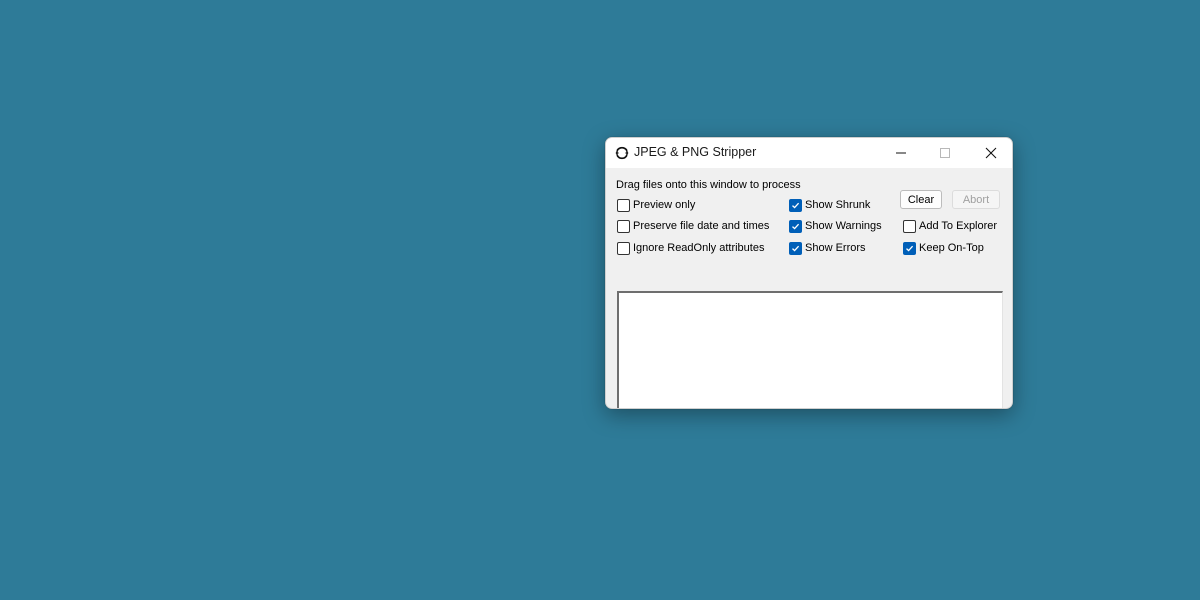 This screenshot has width=1200, height=600. Describe the element at coordinates (951, 248) in the screenshot. I see `checkbox-label: Keep On-Top` at that location.